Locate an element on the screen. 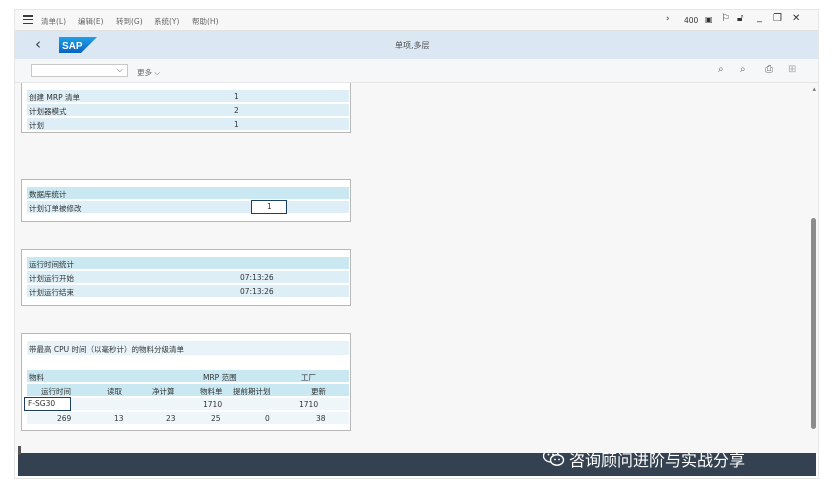 The image size is (832, 494). row-label: 创建 MRP 清单 is located at coordinates (54, 97).